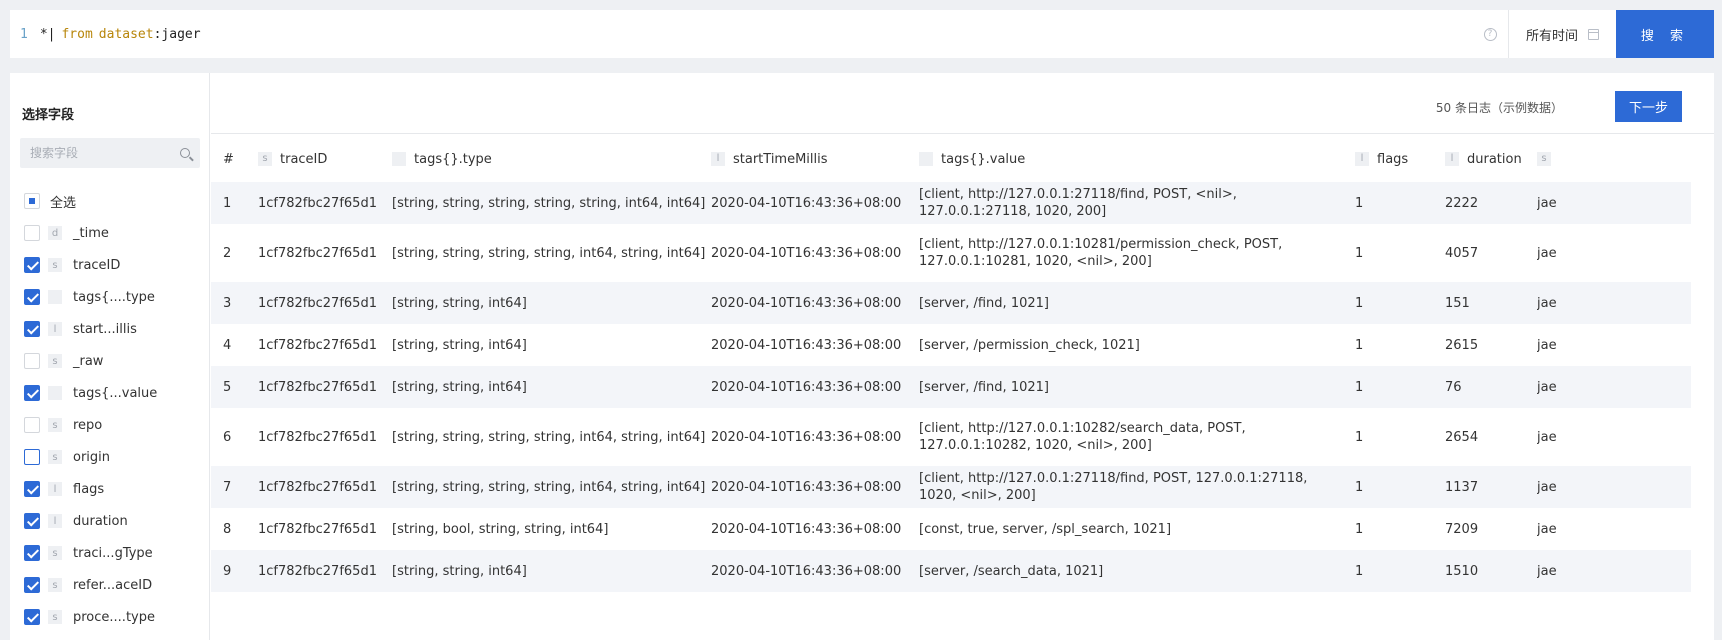  Describe the element at coordinates (1494, 159) in the screenshot. I see `column-header-label: duration` at that location.